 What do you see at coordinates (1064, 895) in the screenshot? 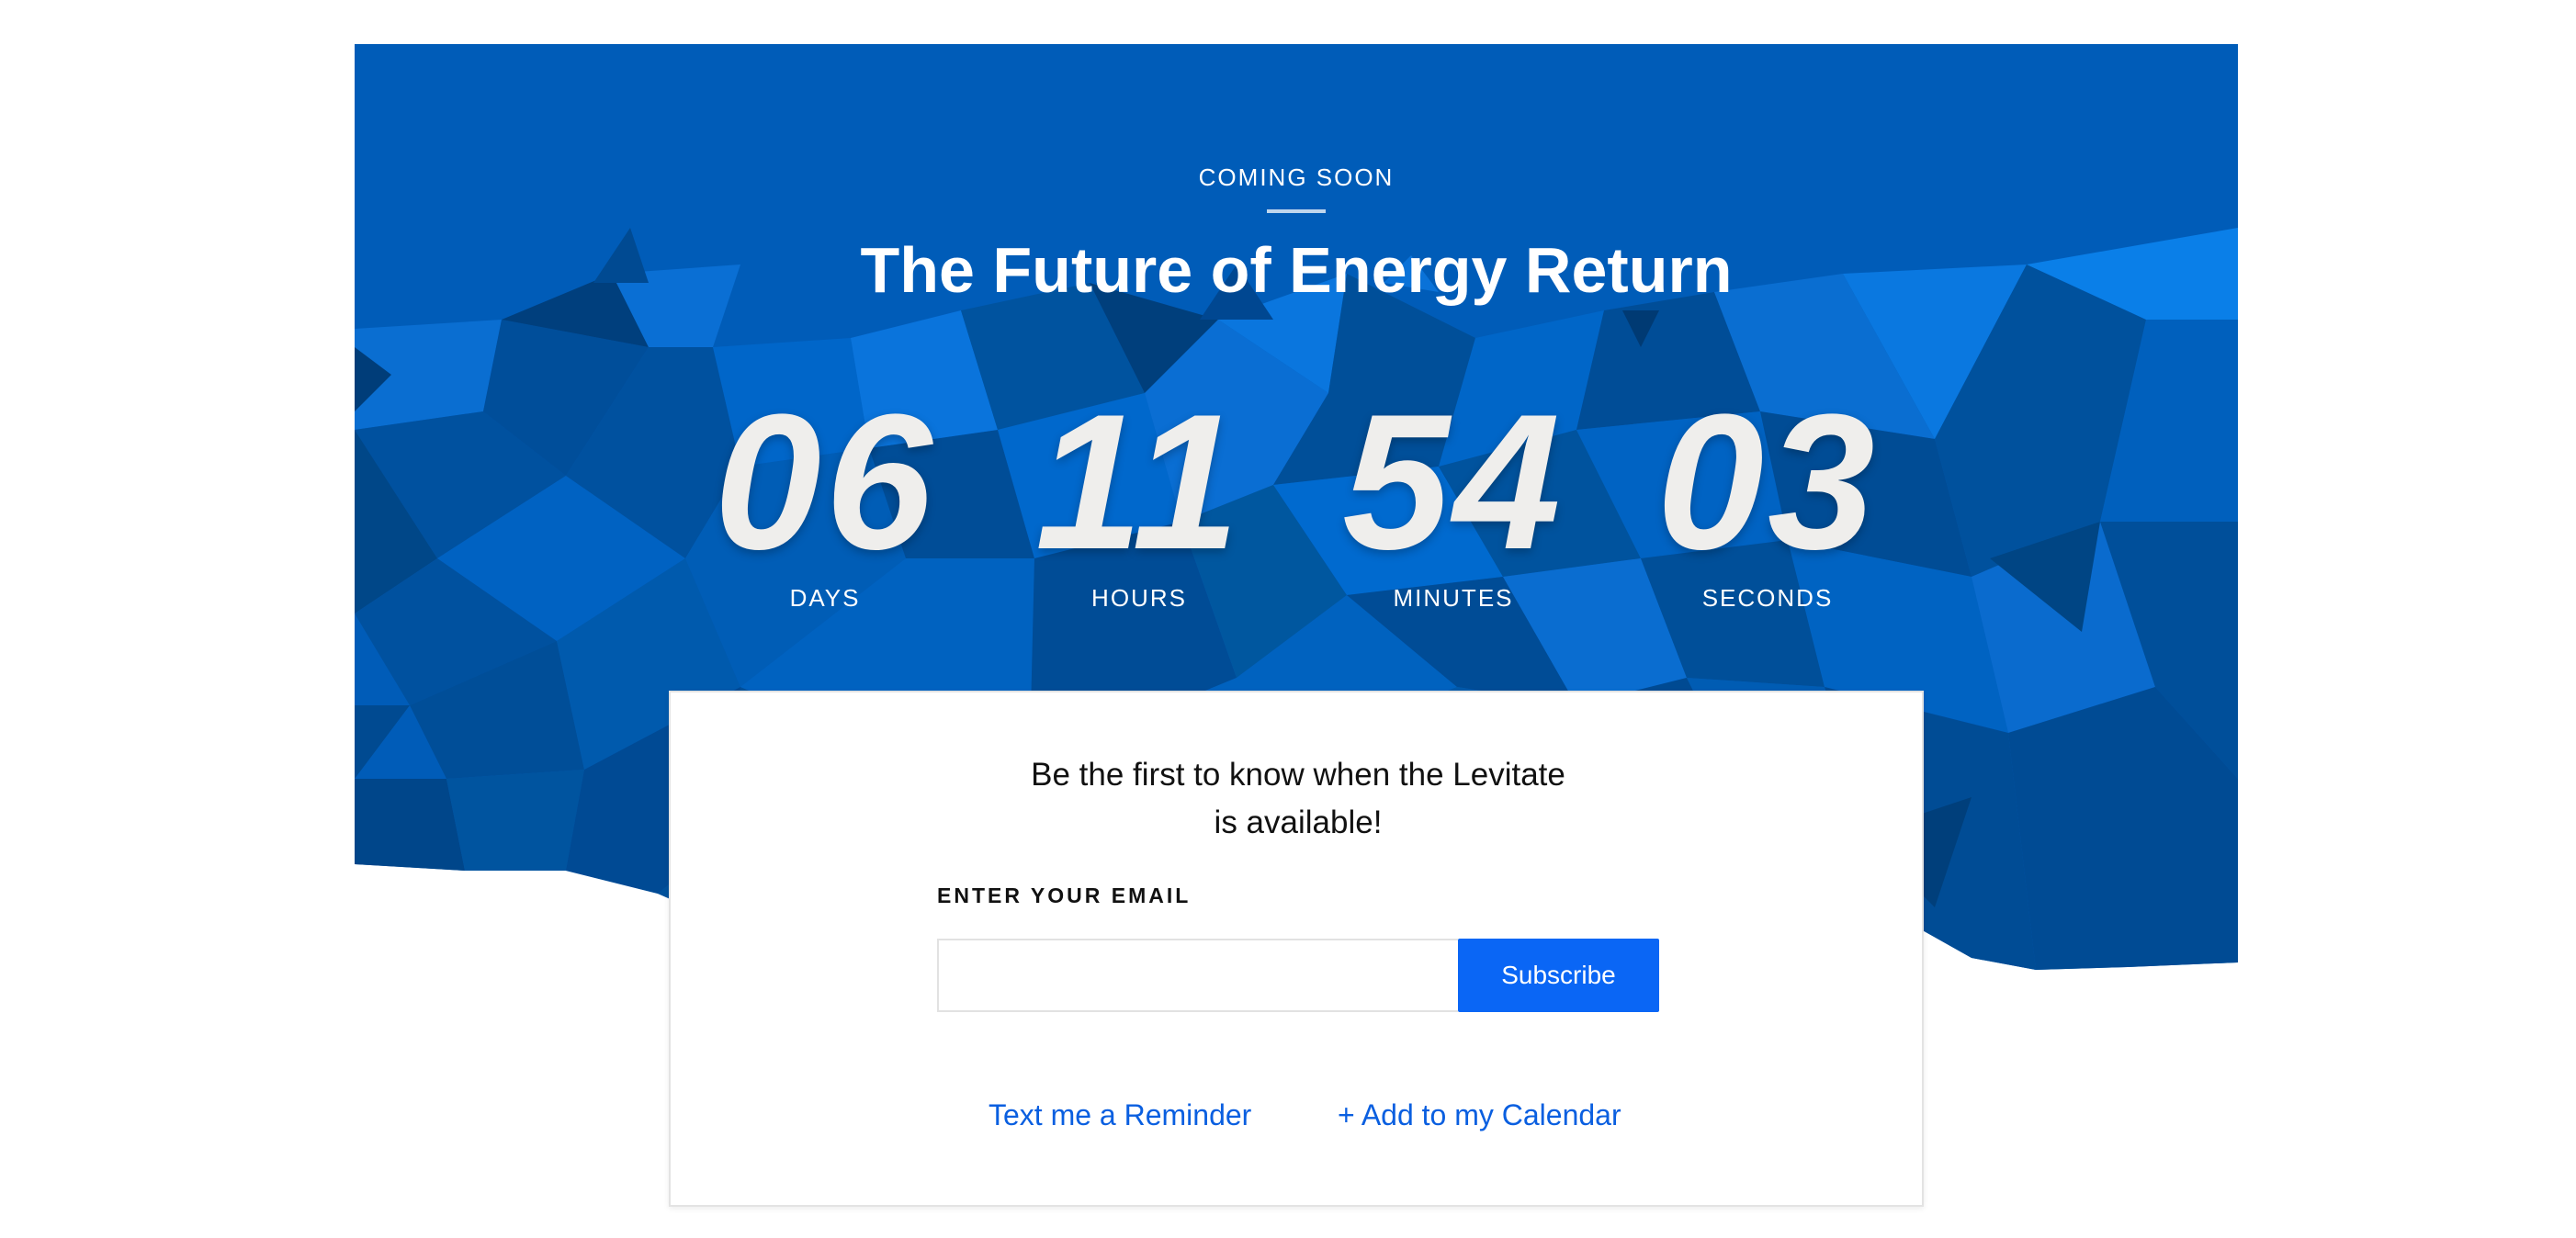
I see `email-field-label: ENTER YOUR EMAIL` at bounding box center [1064, 895].